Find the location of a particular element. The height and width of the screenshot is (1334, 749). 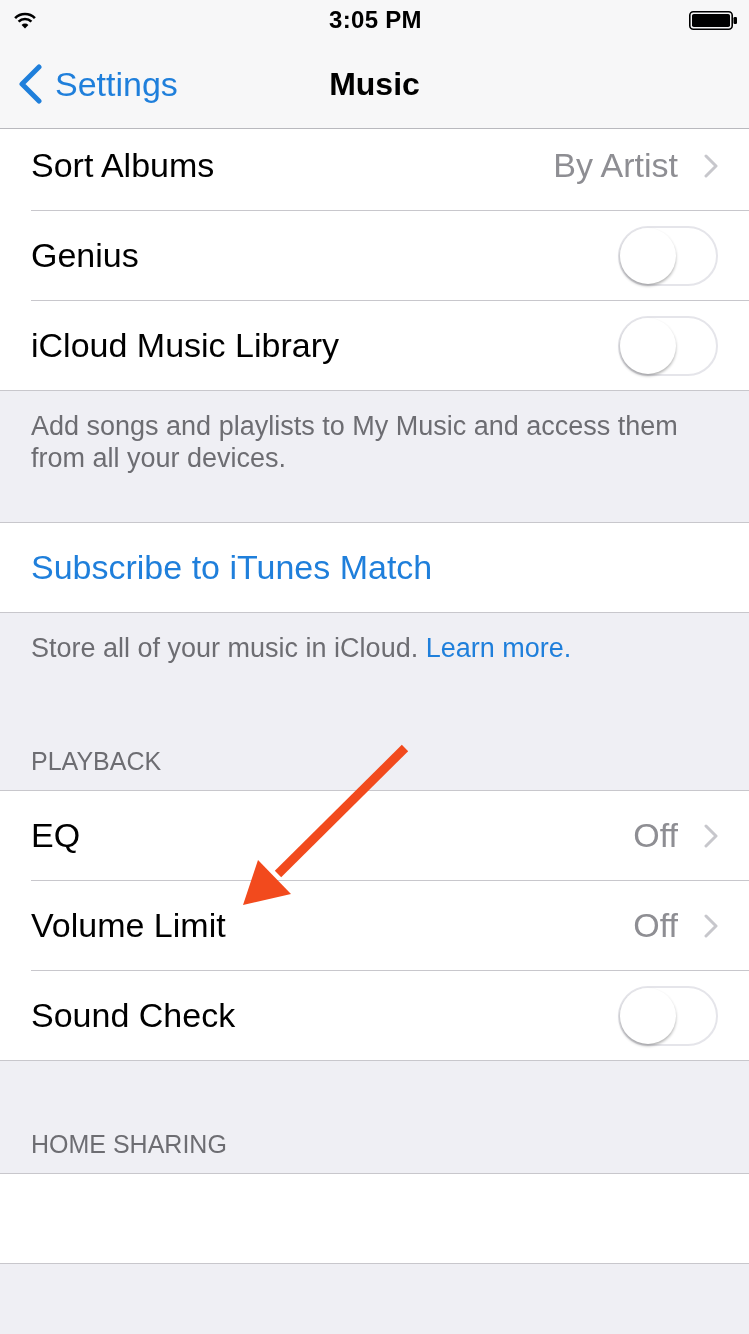

setting-label: Sound Check is located at coordinates (134, 1015).